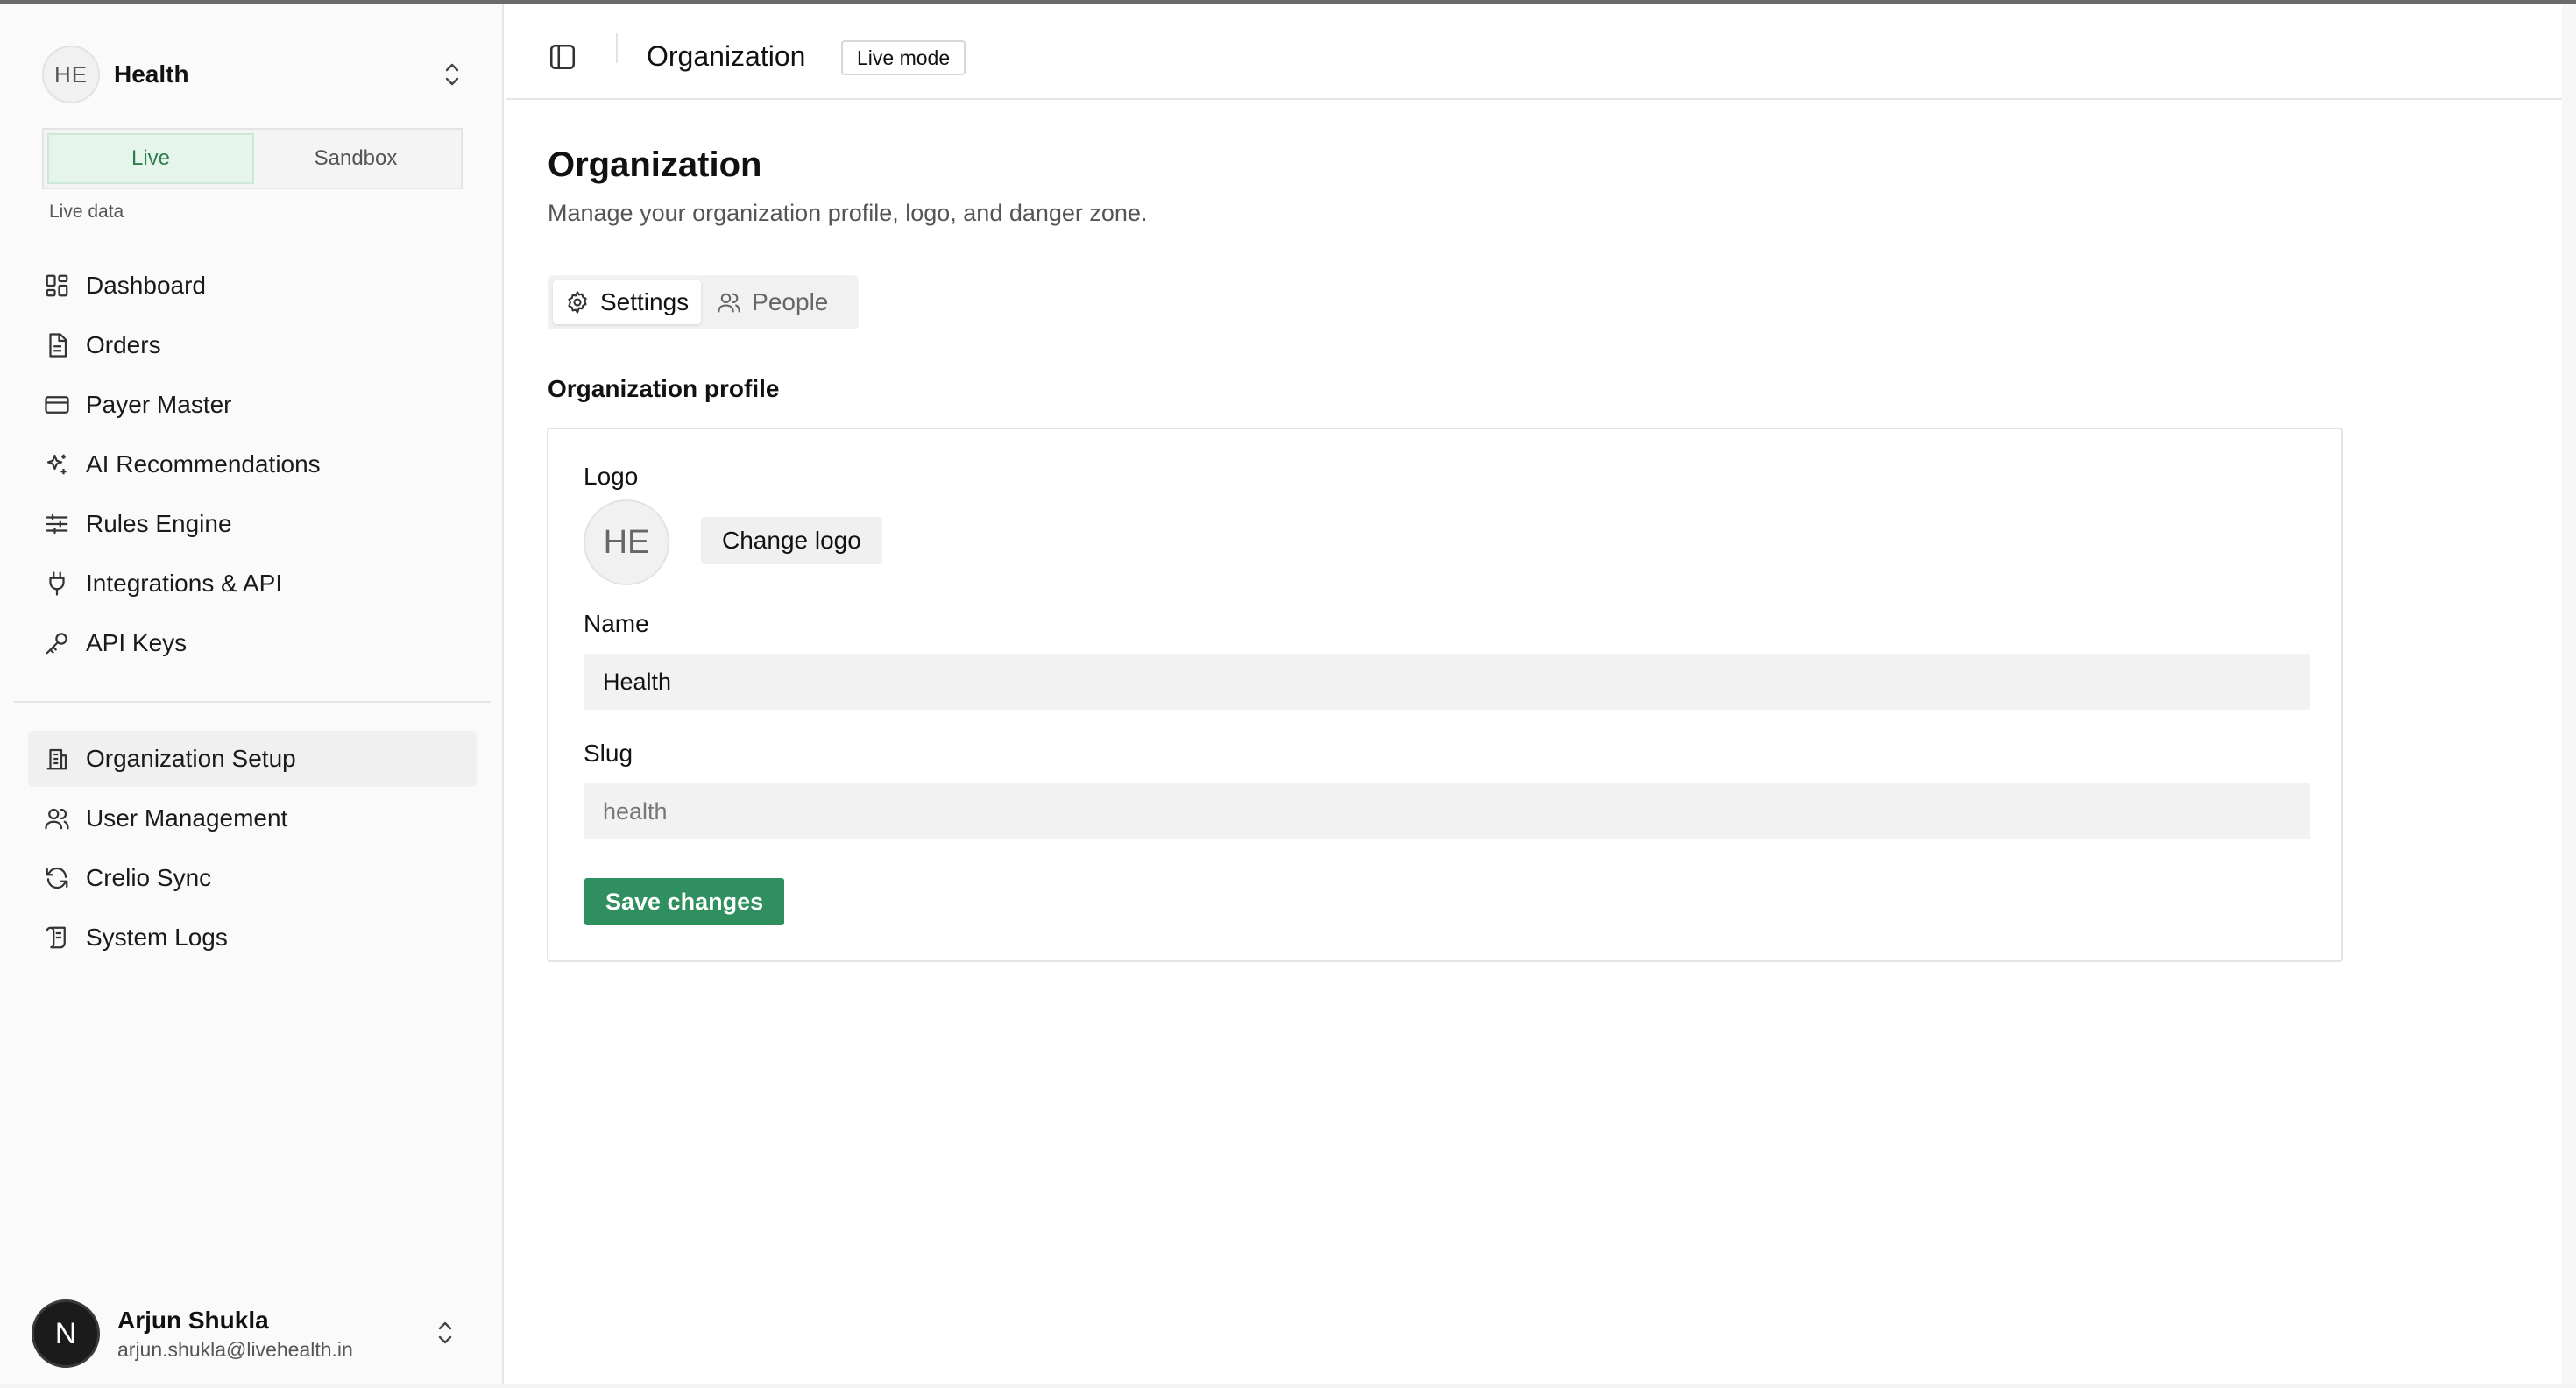  What do you see at coordinates (616, 623) in the screenshot?
I see `name-label: Name` at bounding box center [616, 623].